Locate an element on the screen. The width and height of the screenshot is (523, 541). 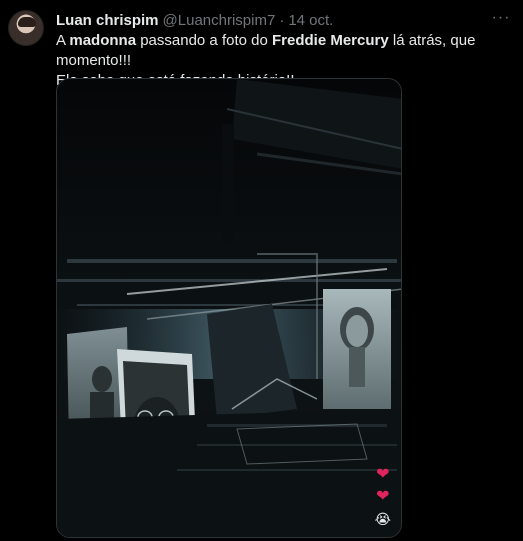
tweet-text-part: passando a foto do is located at coordinates (204, 40).